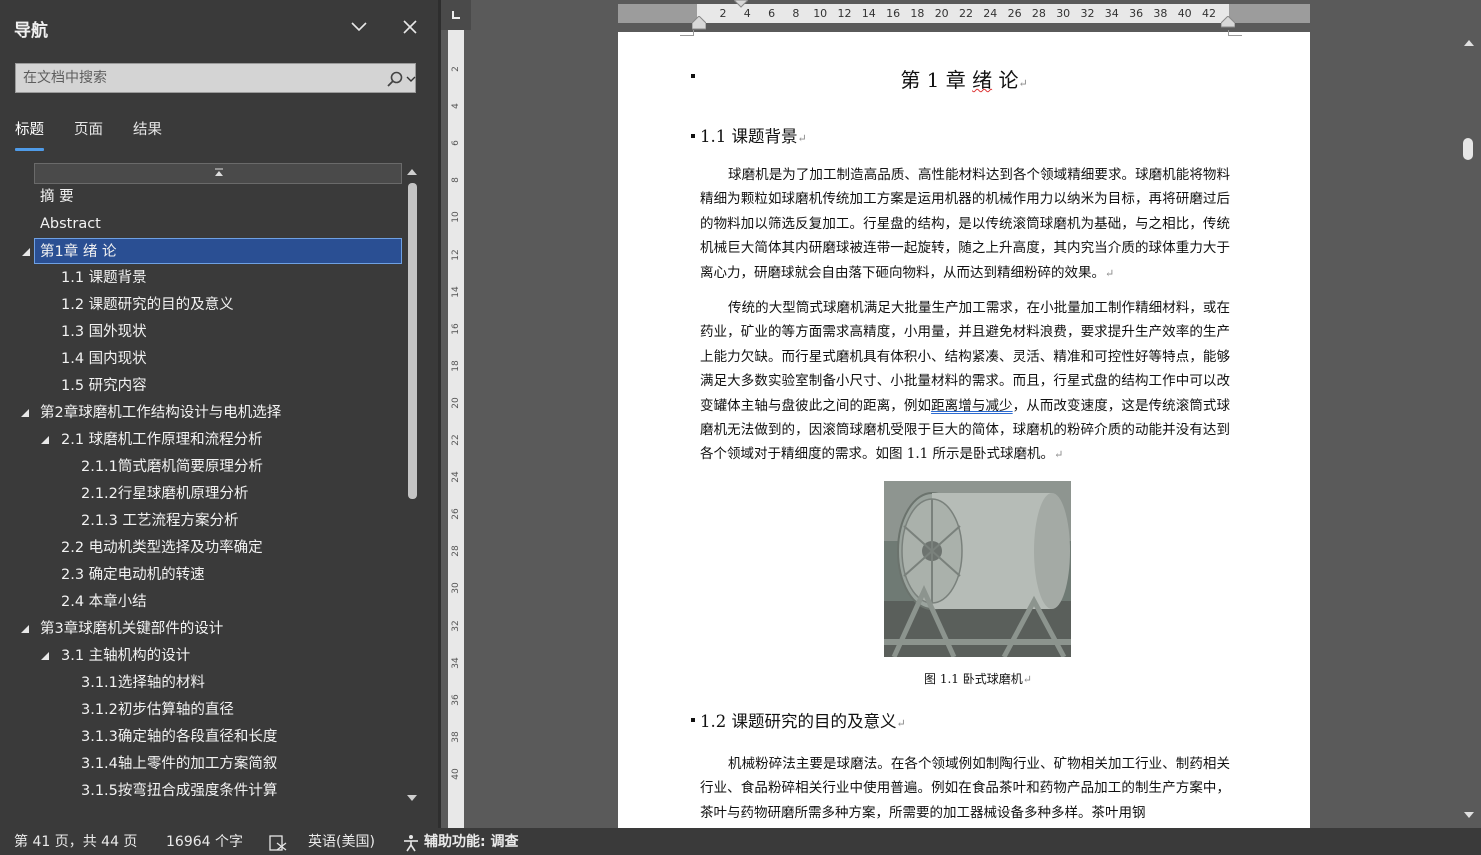  Describe the element at coordinates (456, 774) in the screenshot. I see `ruler-number: 40` at that location.